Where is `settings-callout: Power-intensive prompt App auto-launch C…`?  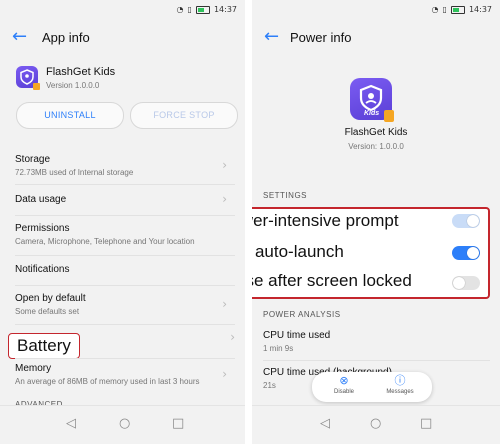 settings-callout: Power-intensive prompt App auto-launch C… is located at coordinates (371, 253).